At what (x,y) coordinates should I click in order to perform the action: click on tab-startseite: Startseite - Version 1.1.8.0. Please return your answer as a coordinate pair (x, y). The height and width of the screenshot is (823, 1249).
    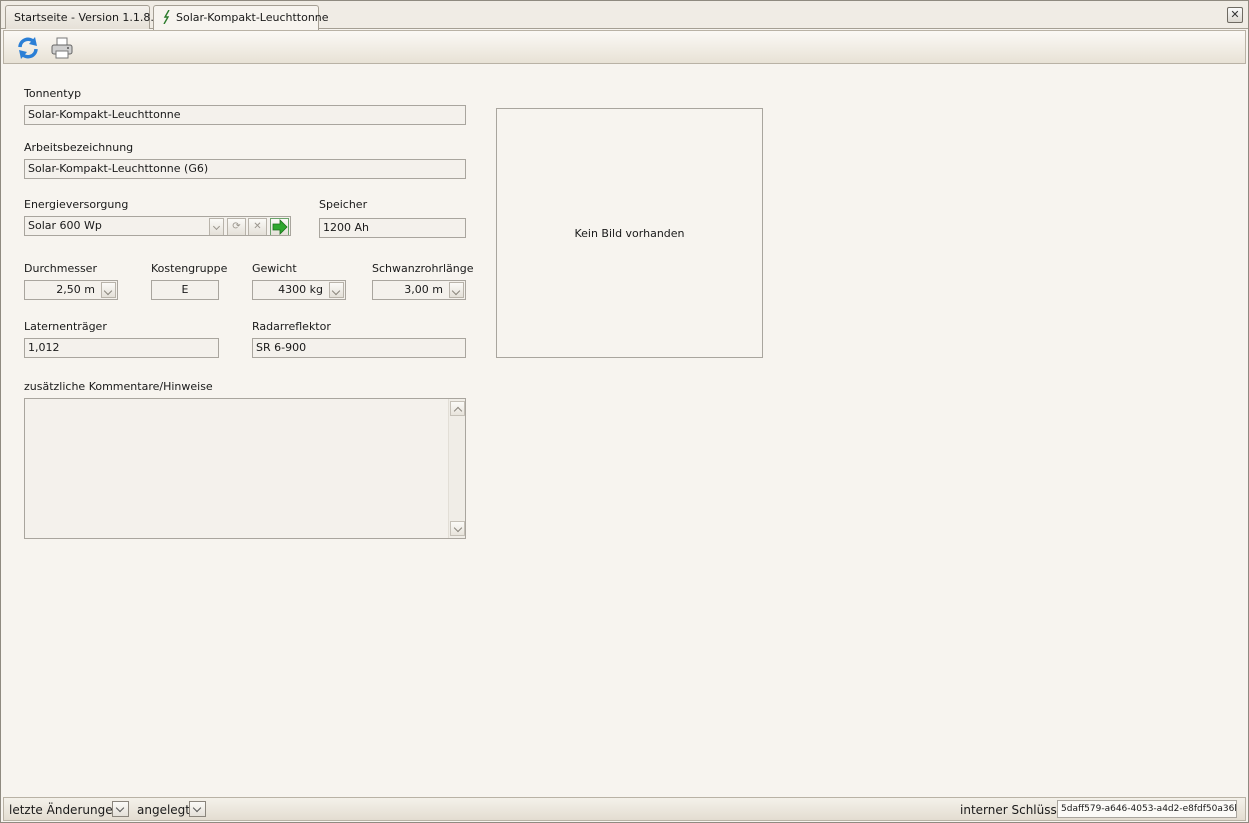
    Looking at the image, I should click on (83, 17).